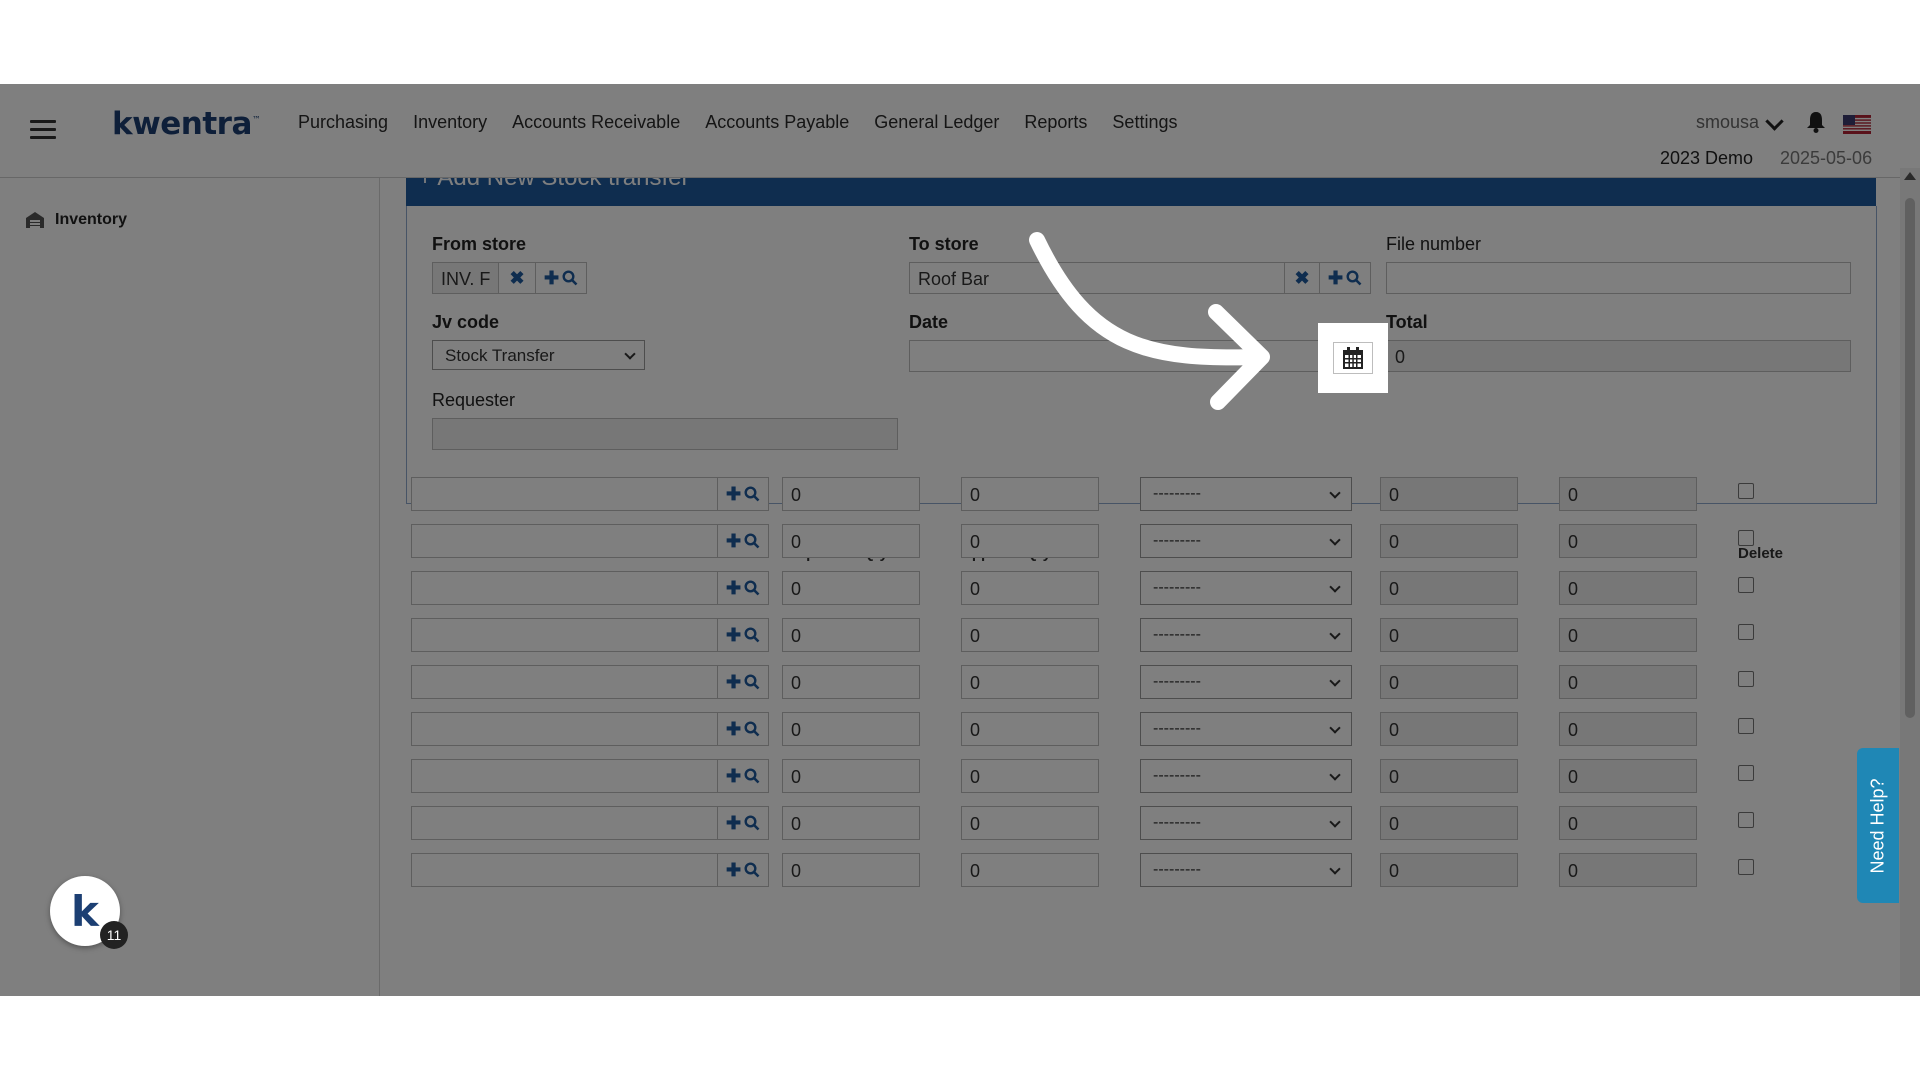 The width and height of the screenshot is (1920, 1080). Describe the element at coordinates (752, 635) in the screenshot. I see `search-icon` at that location.